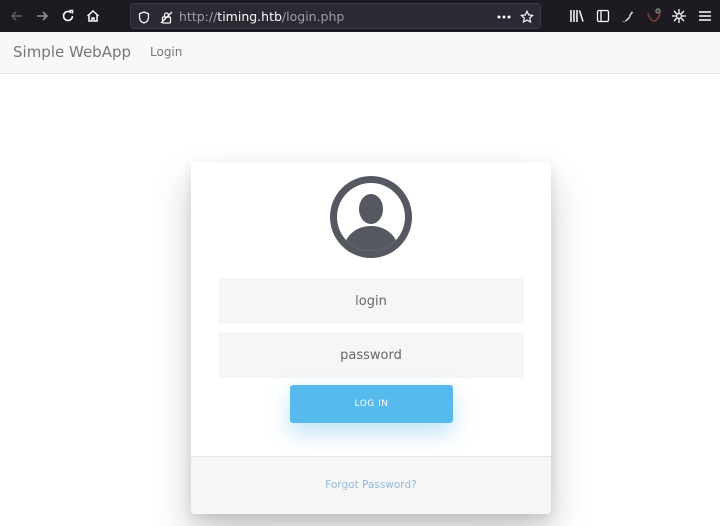 Image resolution: width=720 pixels, height=526 pixels. I want to click on login-button: LOG IN, so click(371, 404).